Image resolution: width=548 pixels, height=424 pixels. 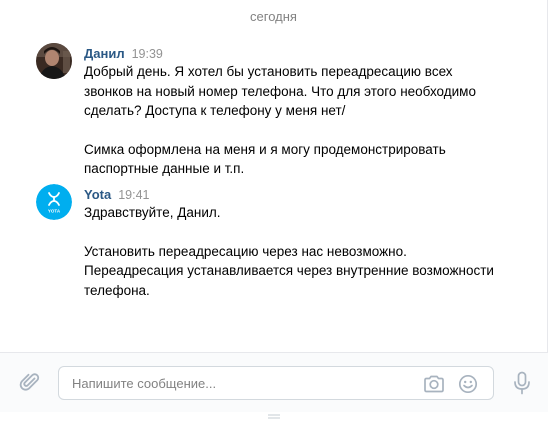 What do you see at coordinates (30, 382) in the screenshot?
I see `paperclip-icon` at bounding box center [30, 382].